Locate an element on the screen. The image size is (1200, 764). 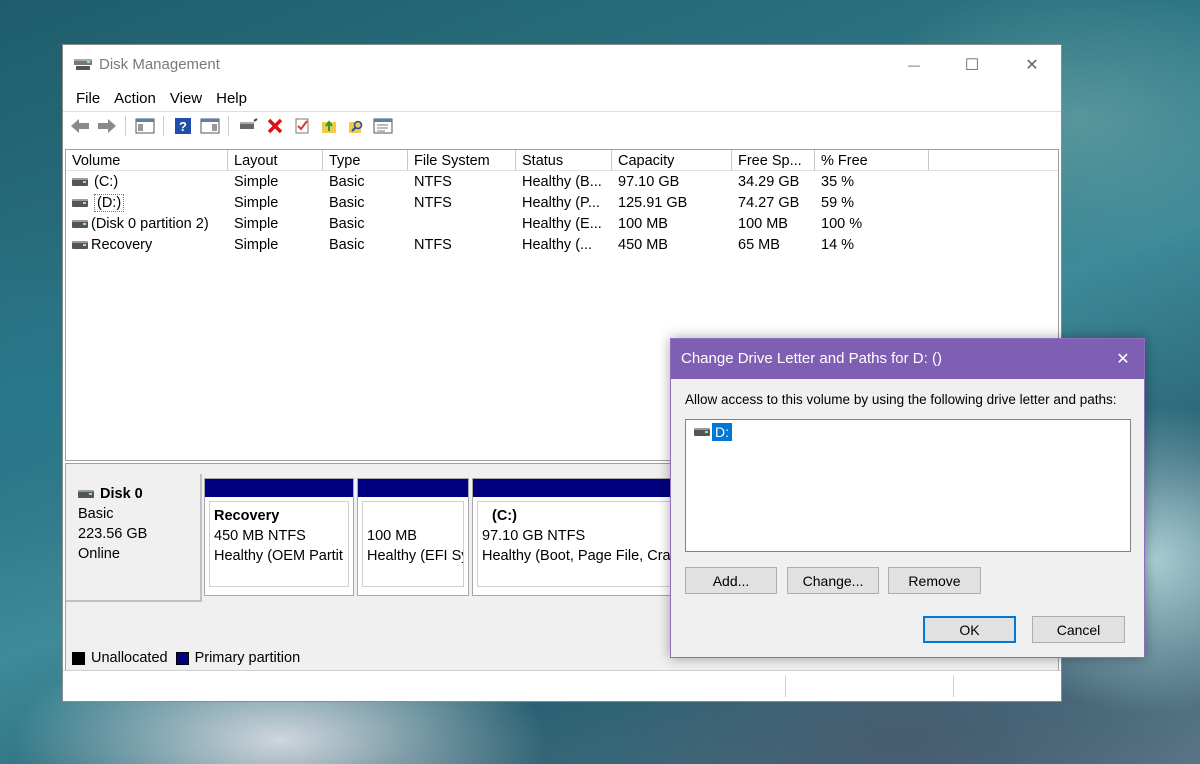
percent-free-cell: 100 % is located at coordinates (842, 223).